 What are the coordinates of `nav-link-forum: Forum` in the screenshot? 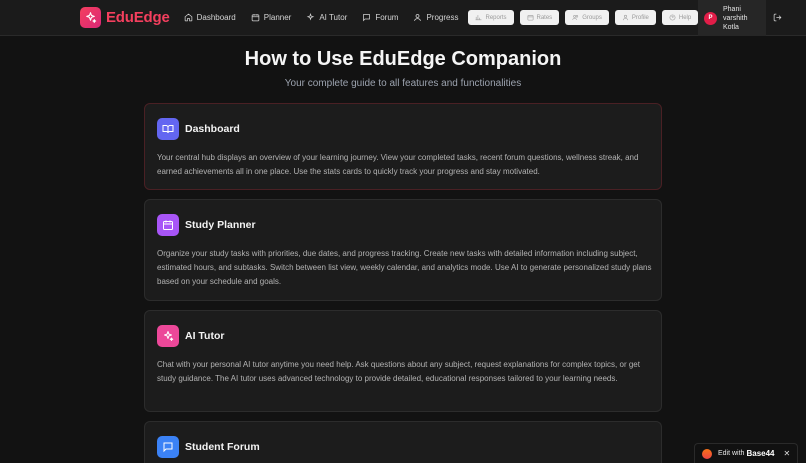 It's located at (380, 18).